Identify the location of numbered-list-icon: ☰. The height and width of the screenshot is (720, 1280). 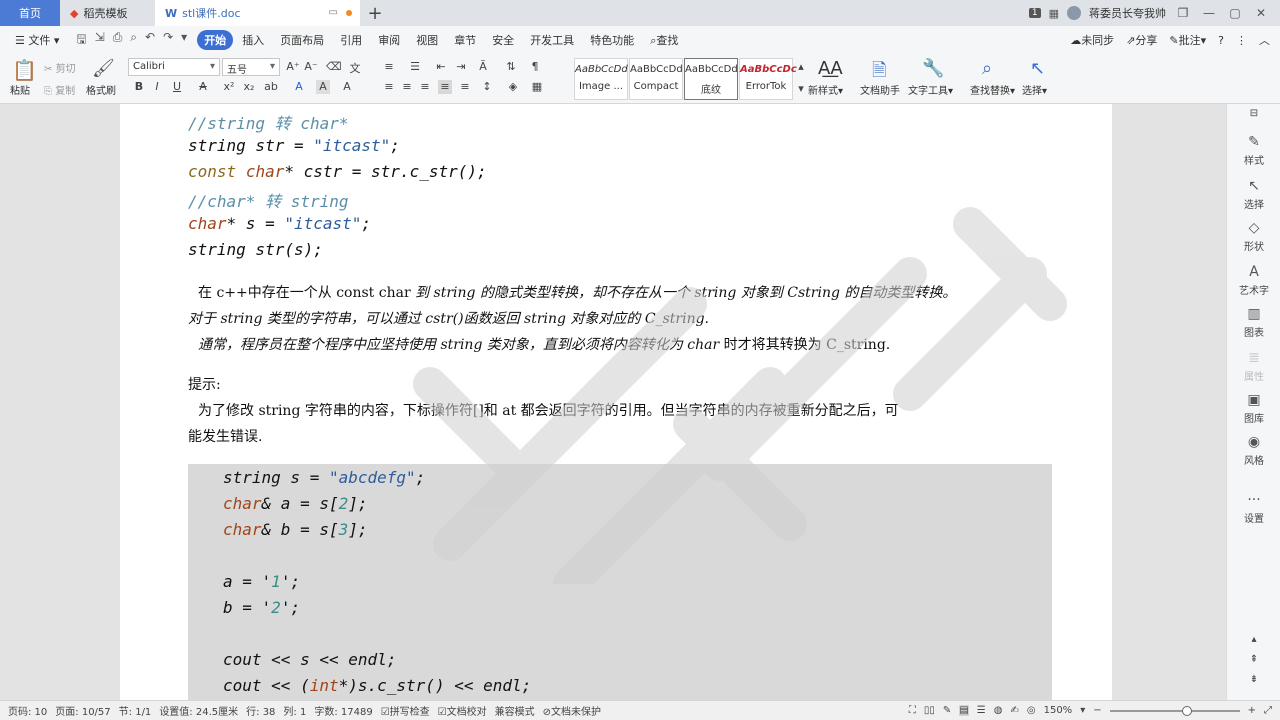
(415, 67).